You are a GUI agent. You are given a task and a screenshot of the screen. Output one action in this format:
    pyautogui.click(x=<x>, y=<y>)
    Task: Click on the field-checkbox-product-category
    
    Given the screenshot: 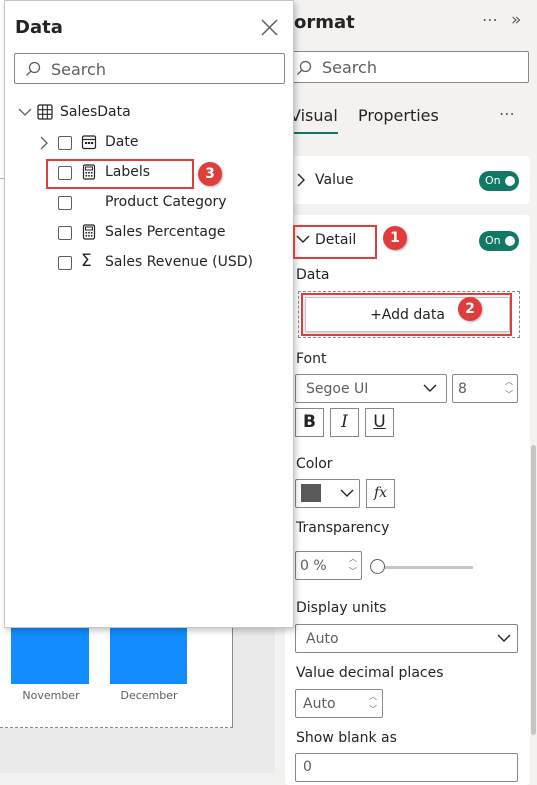 What is the action you would take?
    pyautogui.click(x=65, y=203)
    